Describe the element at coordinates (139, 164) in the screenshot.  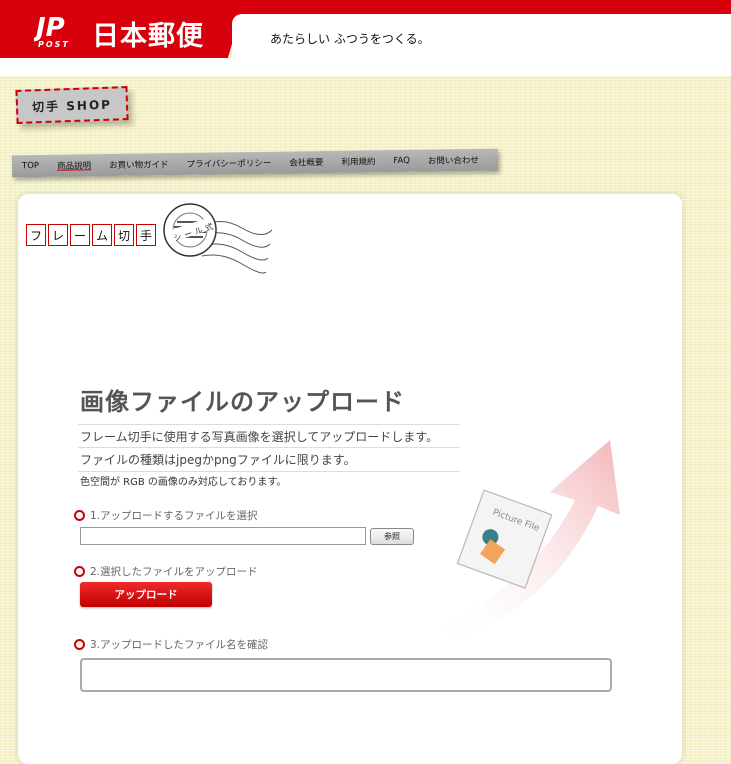
I see `nav-item-shopping-guide: お買い物ガイド` at that location.